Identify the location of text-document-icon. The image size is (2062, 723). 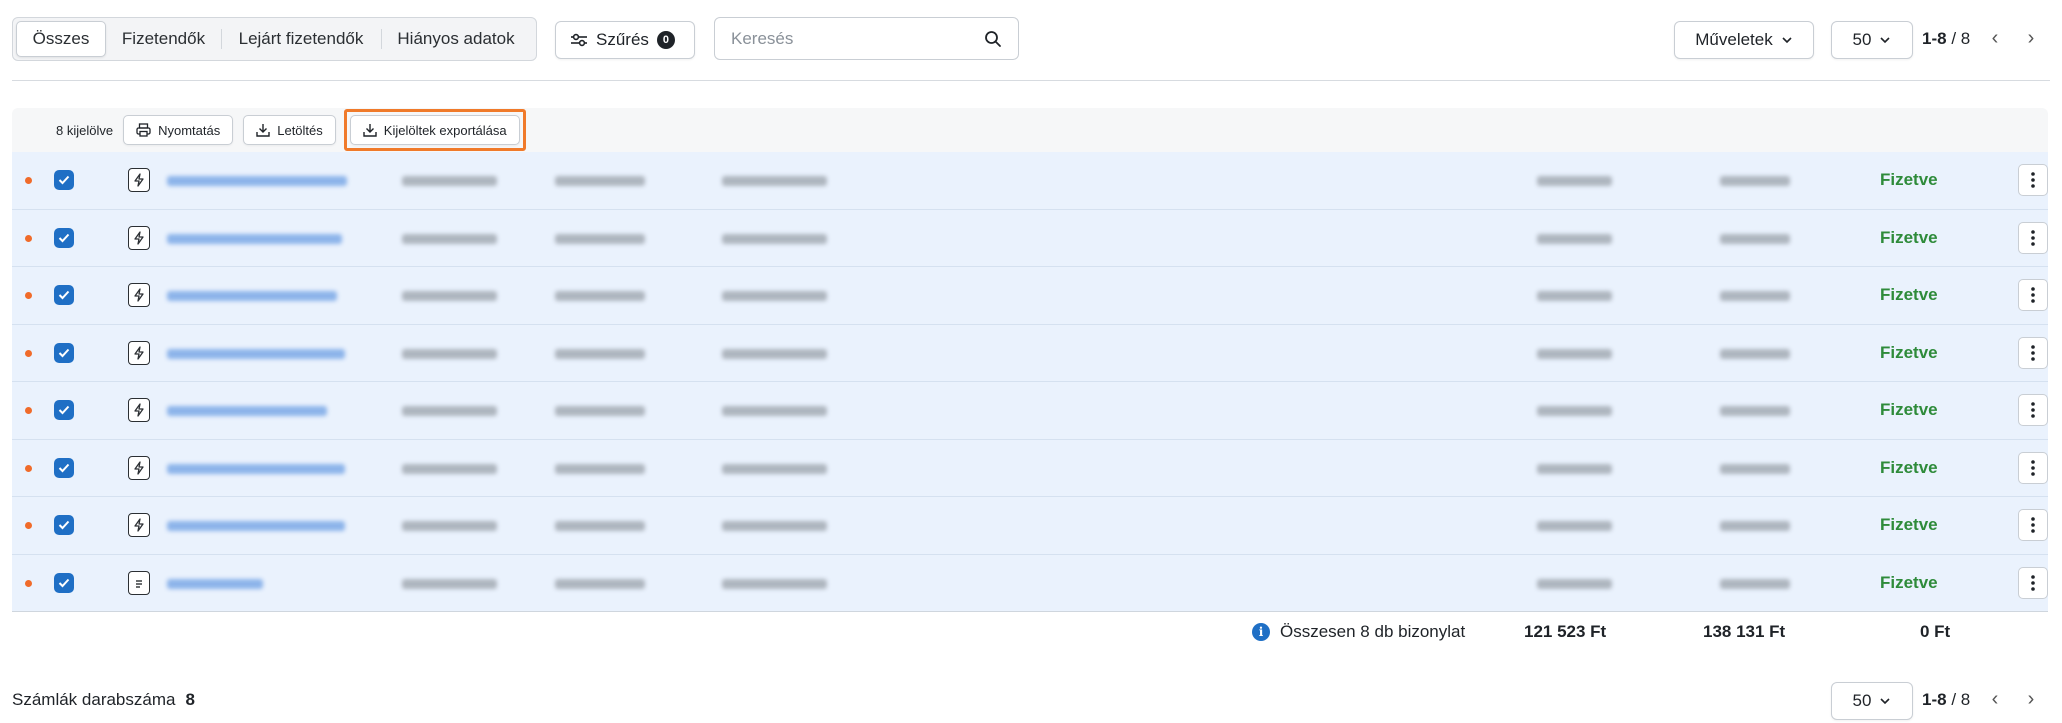
(139, 582).